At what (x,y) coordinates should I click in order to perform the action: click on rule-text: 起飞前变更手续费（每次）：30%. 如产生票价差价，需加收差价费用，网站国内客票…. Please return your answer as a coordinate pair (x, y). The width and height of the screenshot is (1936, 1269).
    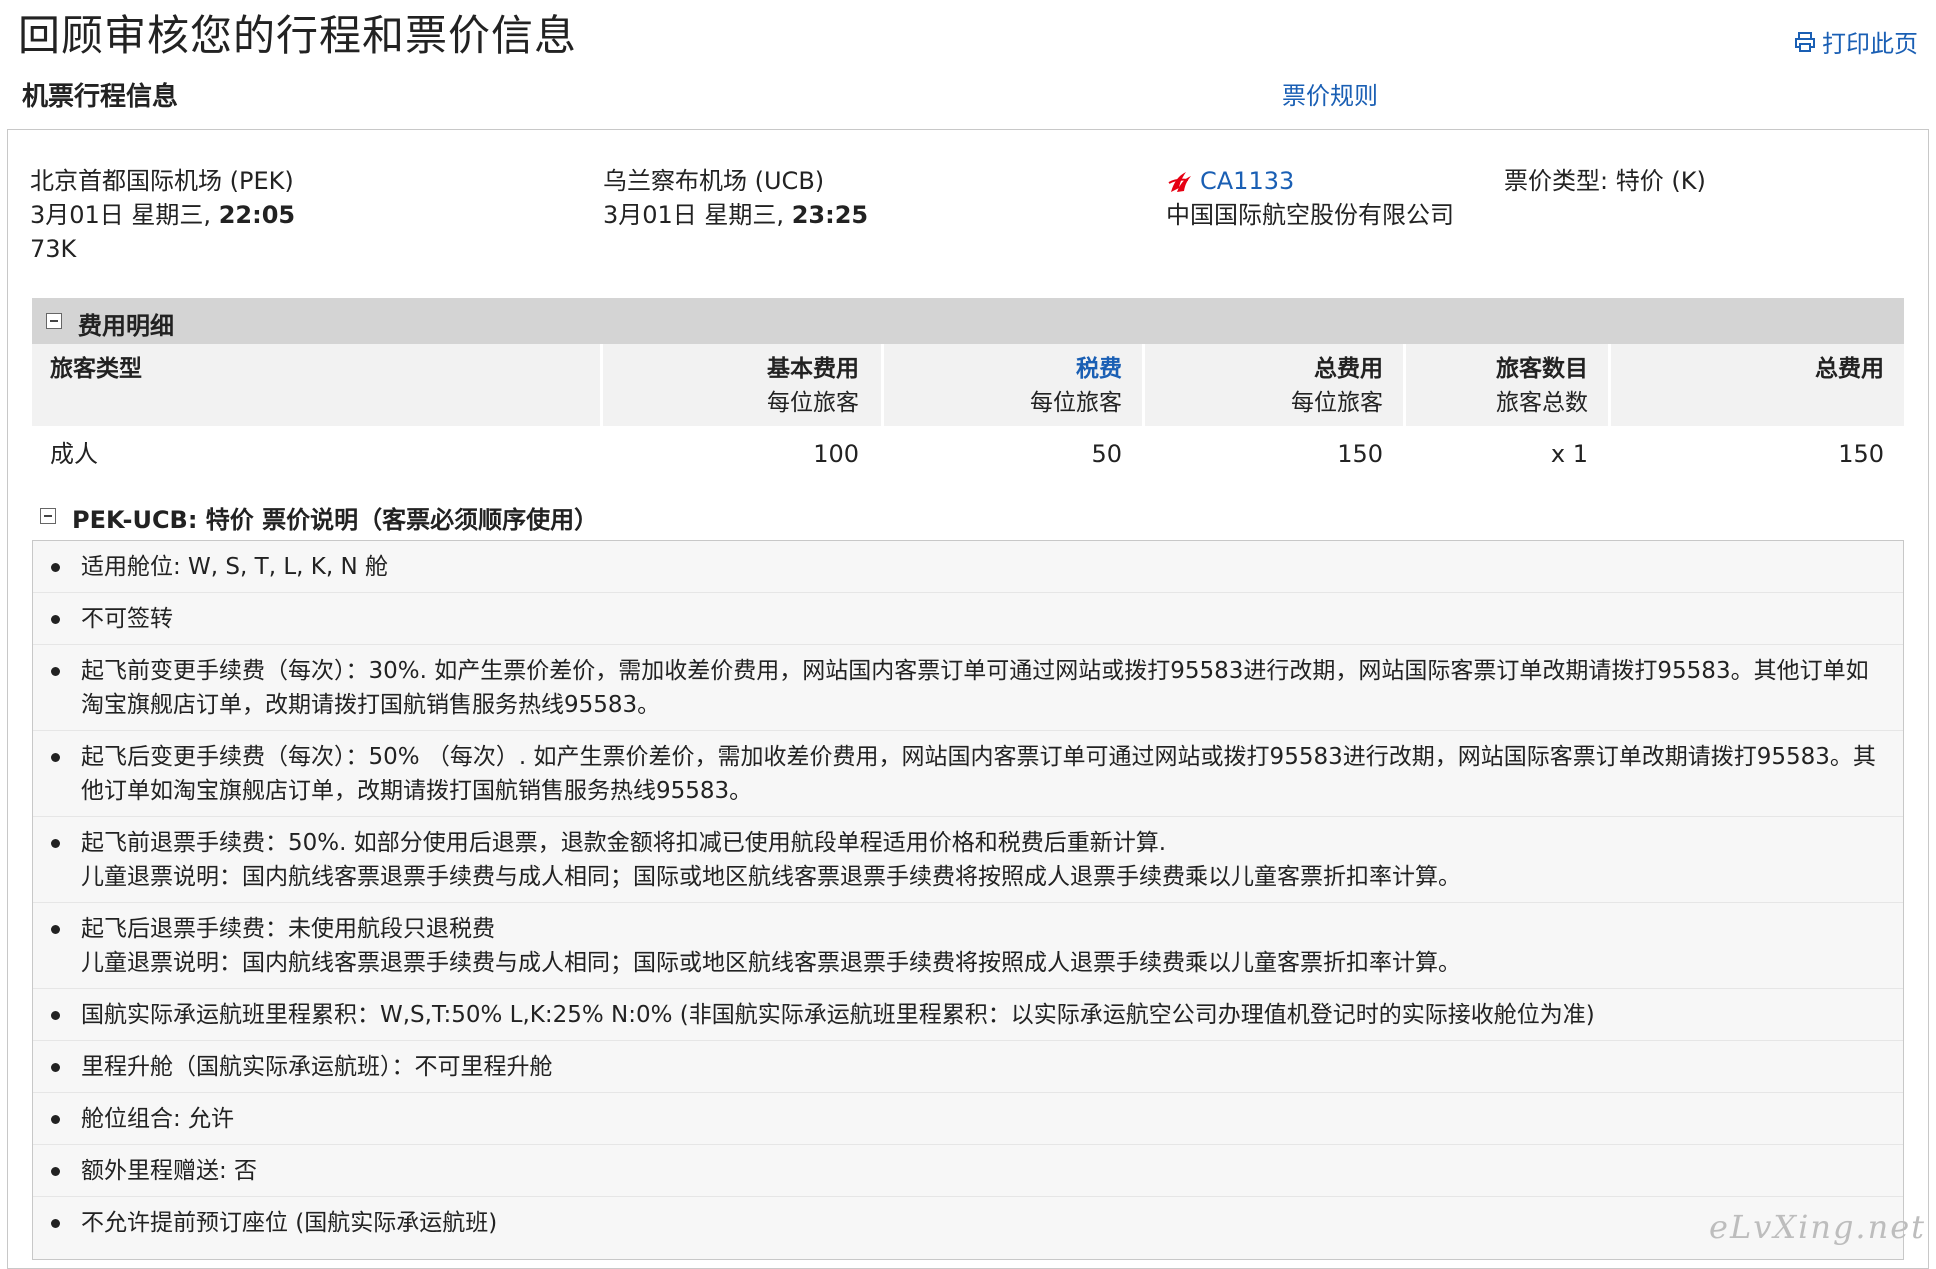
    Looking at the image, I should click on (975, 688).